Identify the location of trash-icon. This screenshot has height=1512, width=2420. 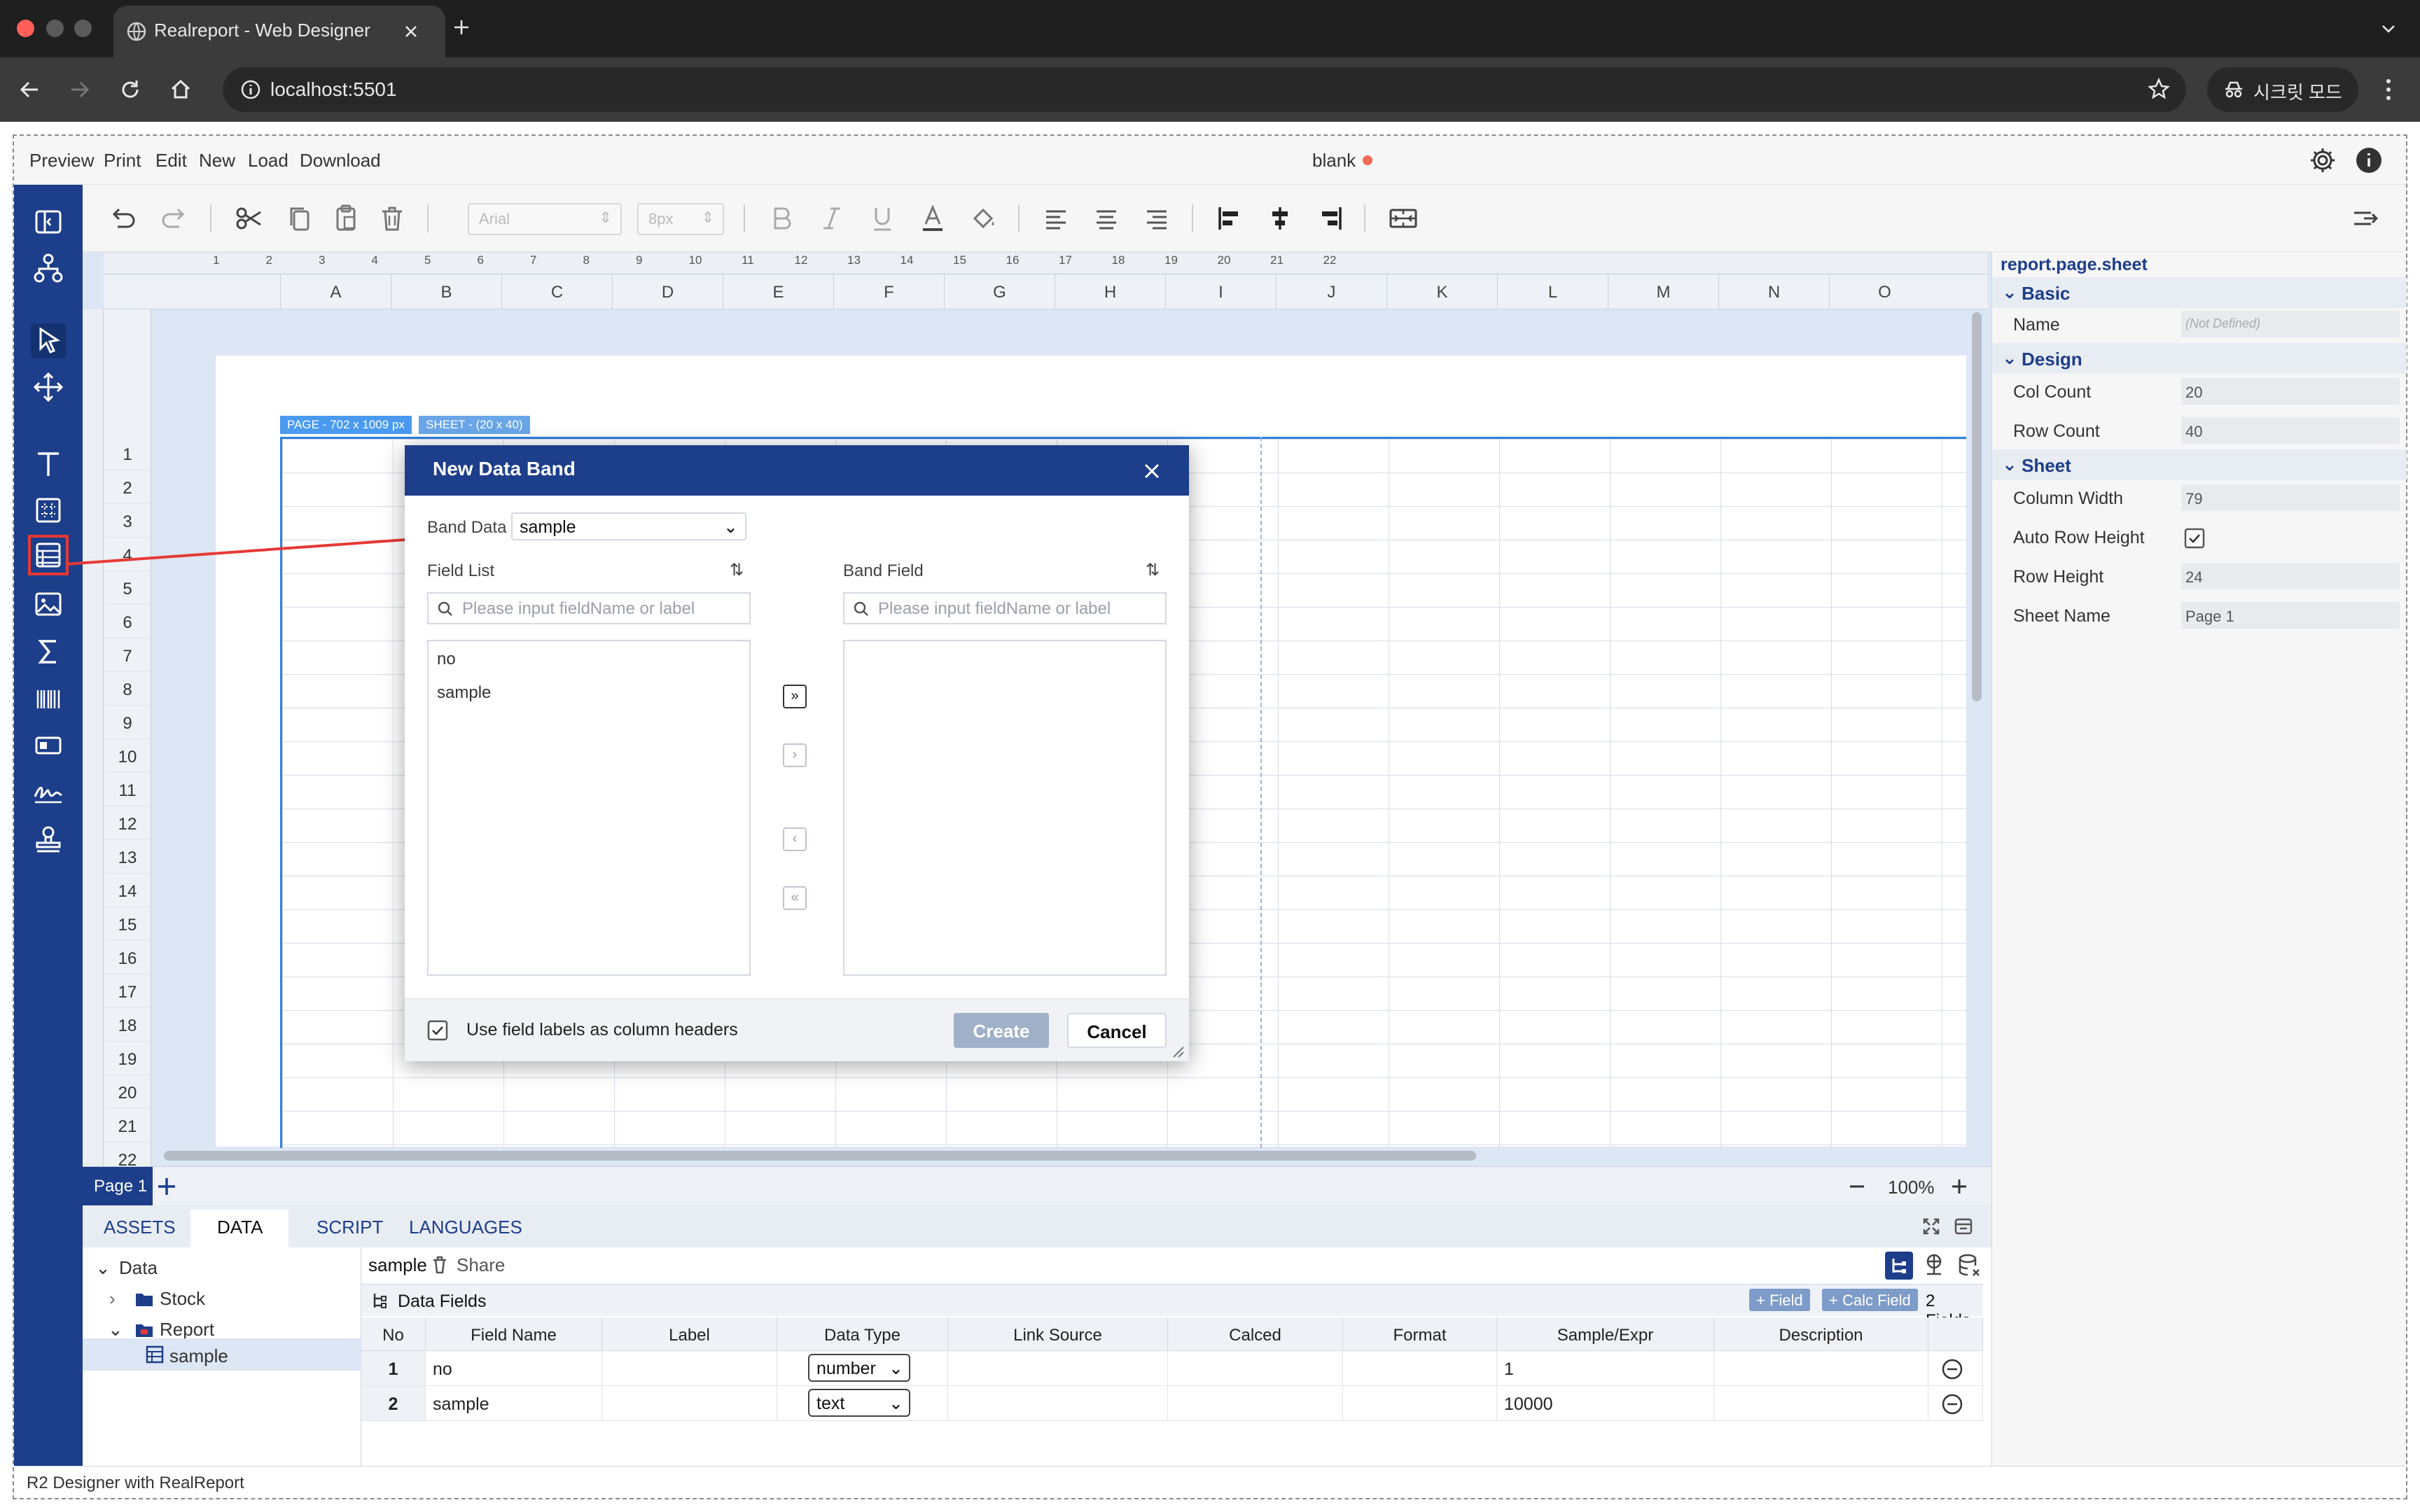
(440, 1264).